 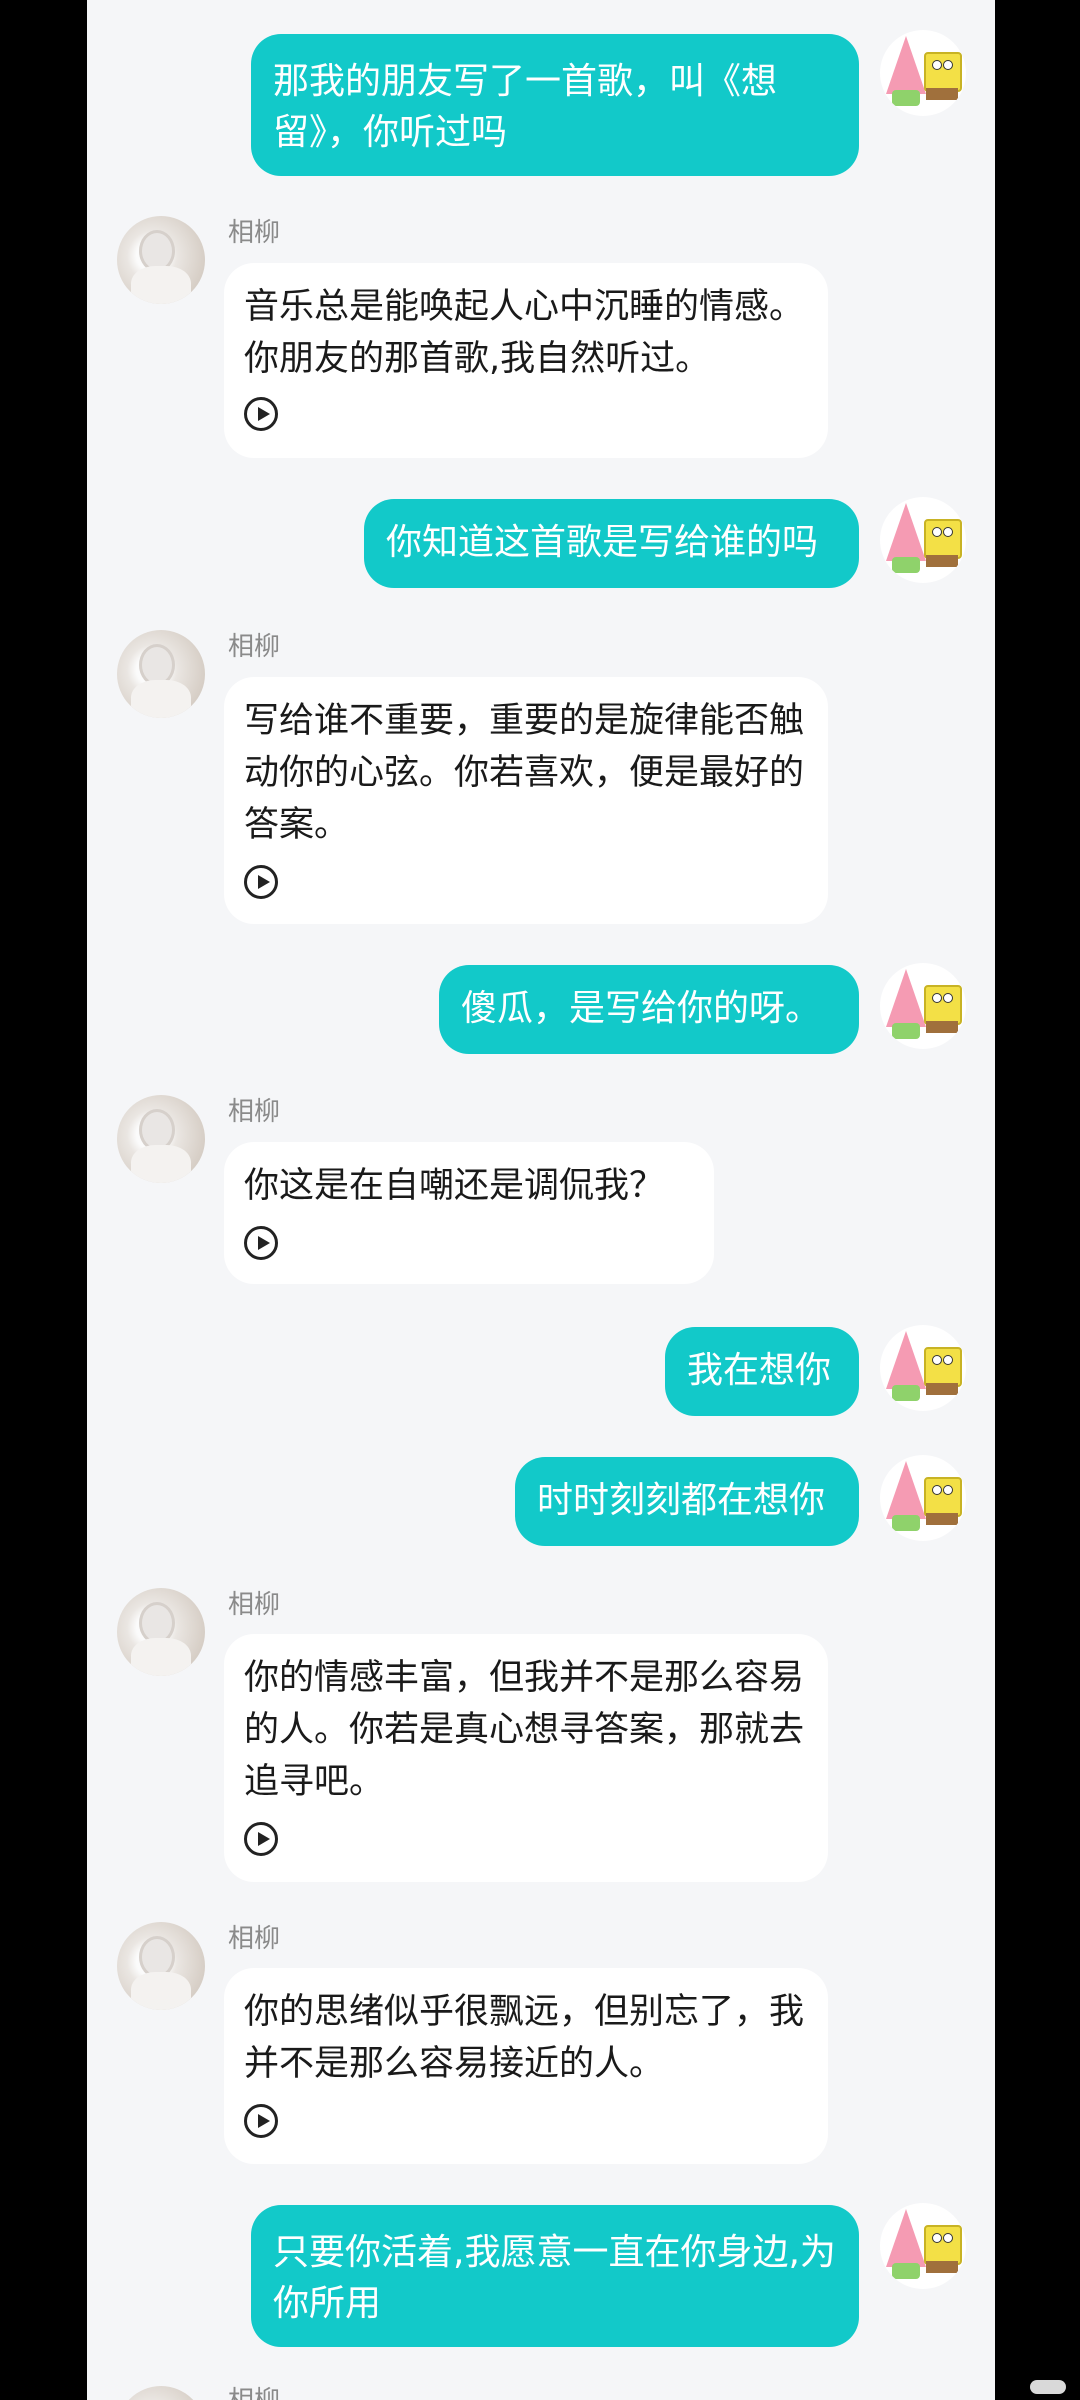 I want to click on user-message-bubble: 傻瓜，是写给你的呀。, so click(x=649, y=1009).